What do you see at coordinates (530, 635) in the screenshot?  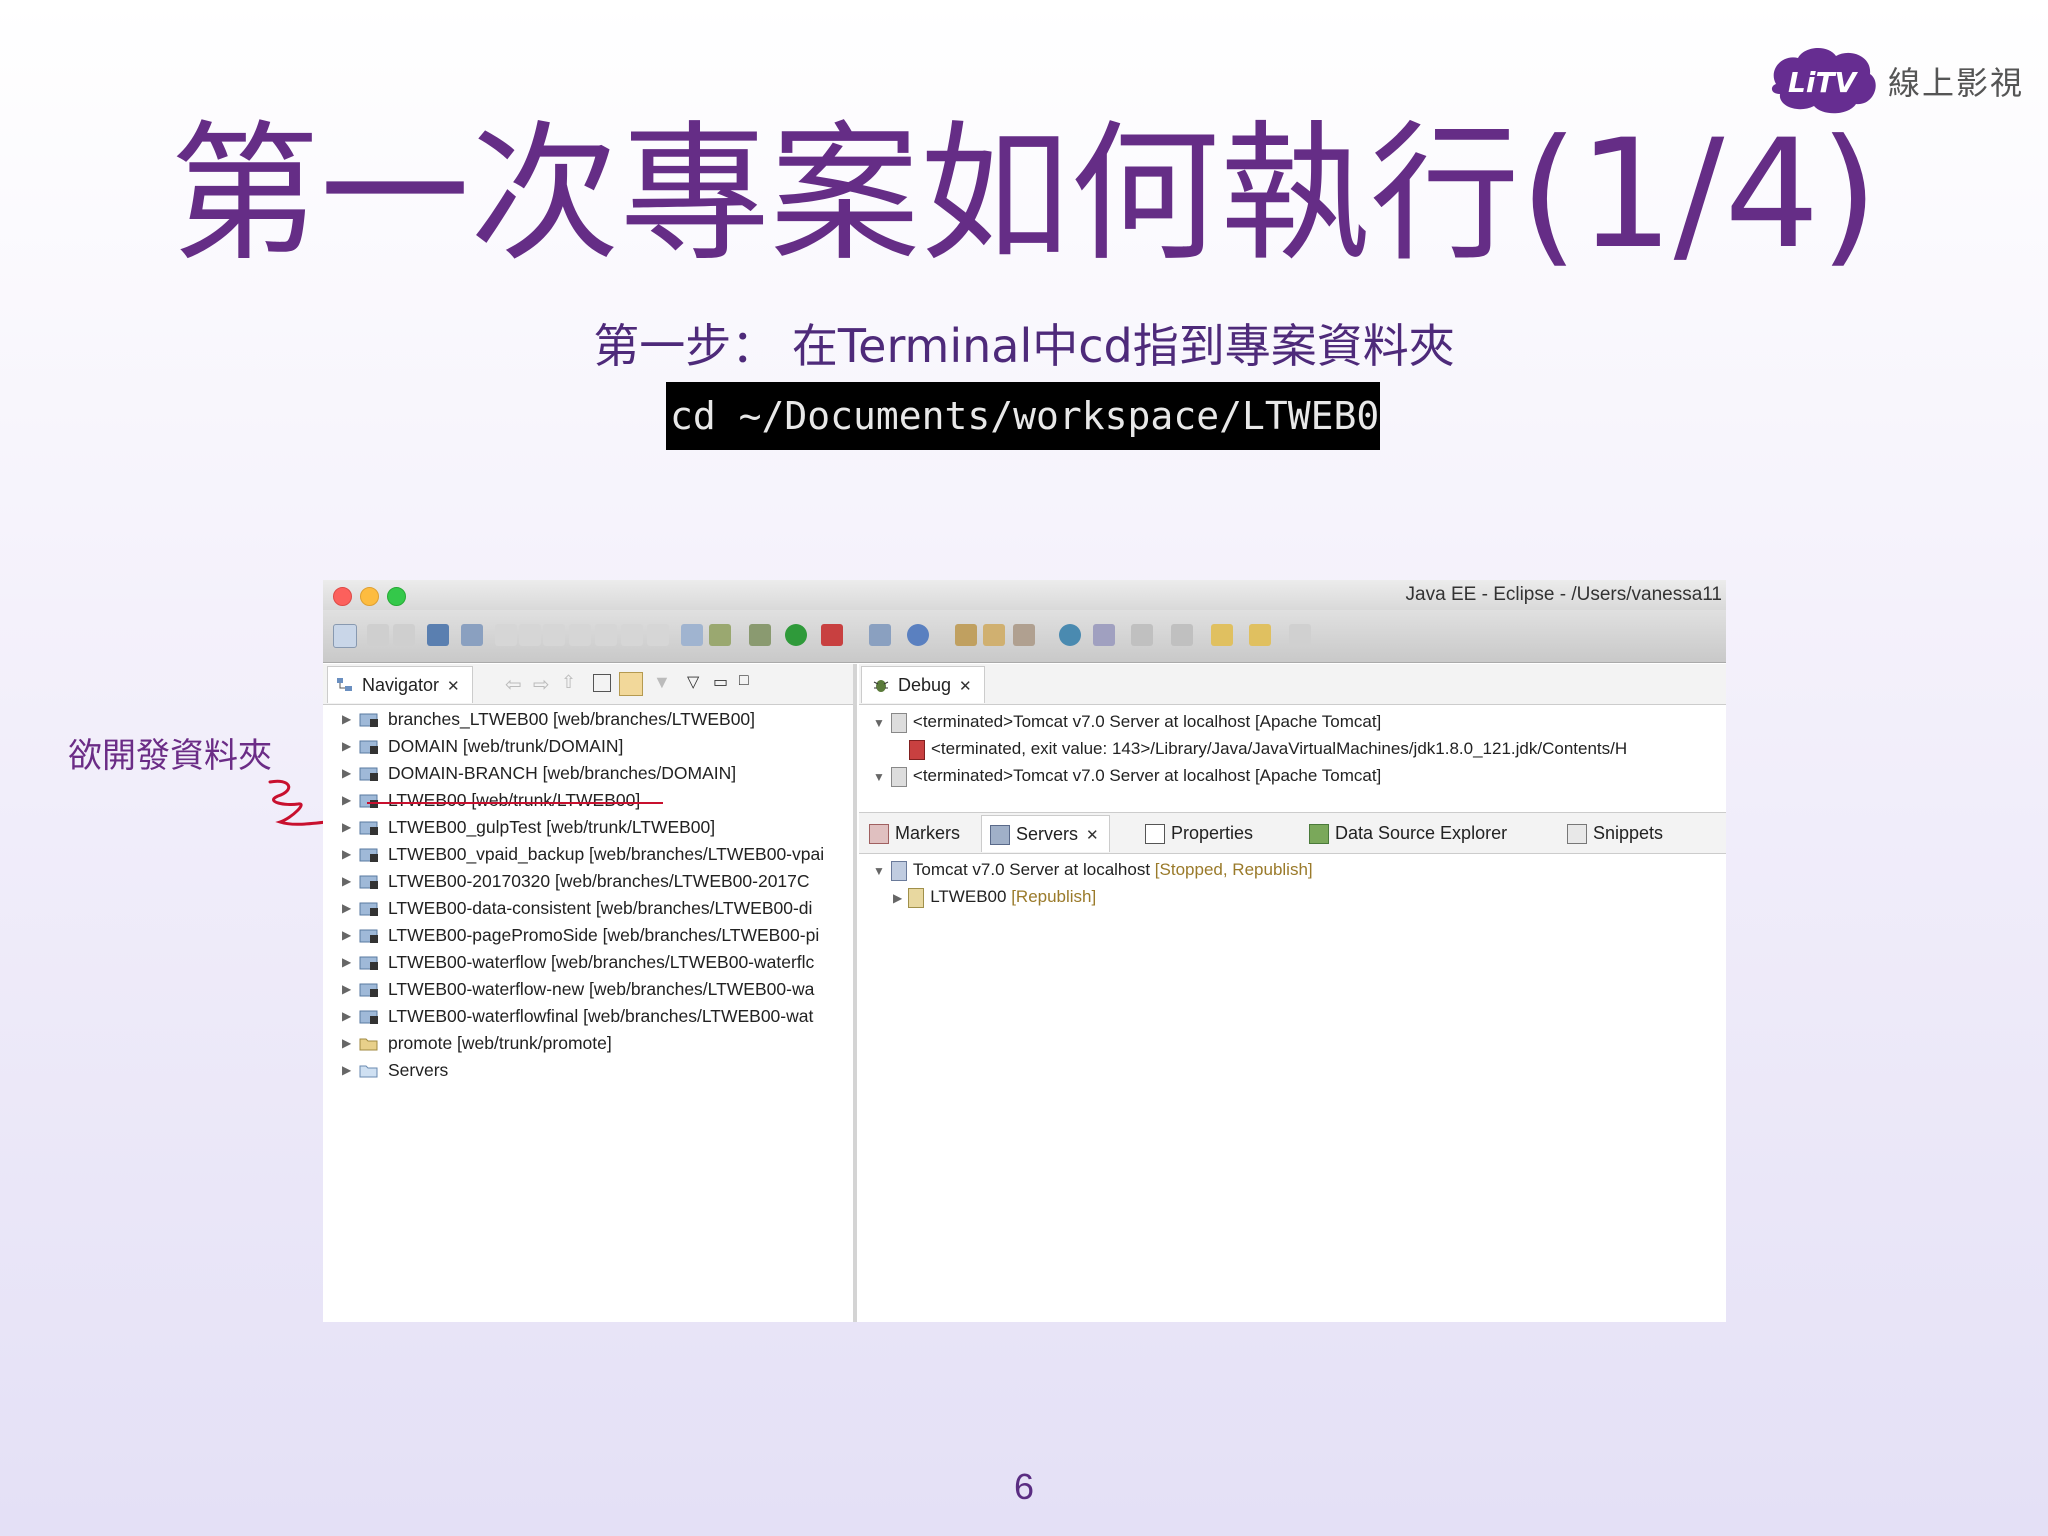 I see `suspend-icon` at bounding box center [530, 635].